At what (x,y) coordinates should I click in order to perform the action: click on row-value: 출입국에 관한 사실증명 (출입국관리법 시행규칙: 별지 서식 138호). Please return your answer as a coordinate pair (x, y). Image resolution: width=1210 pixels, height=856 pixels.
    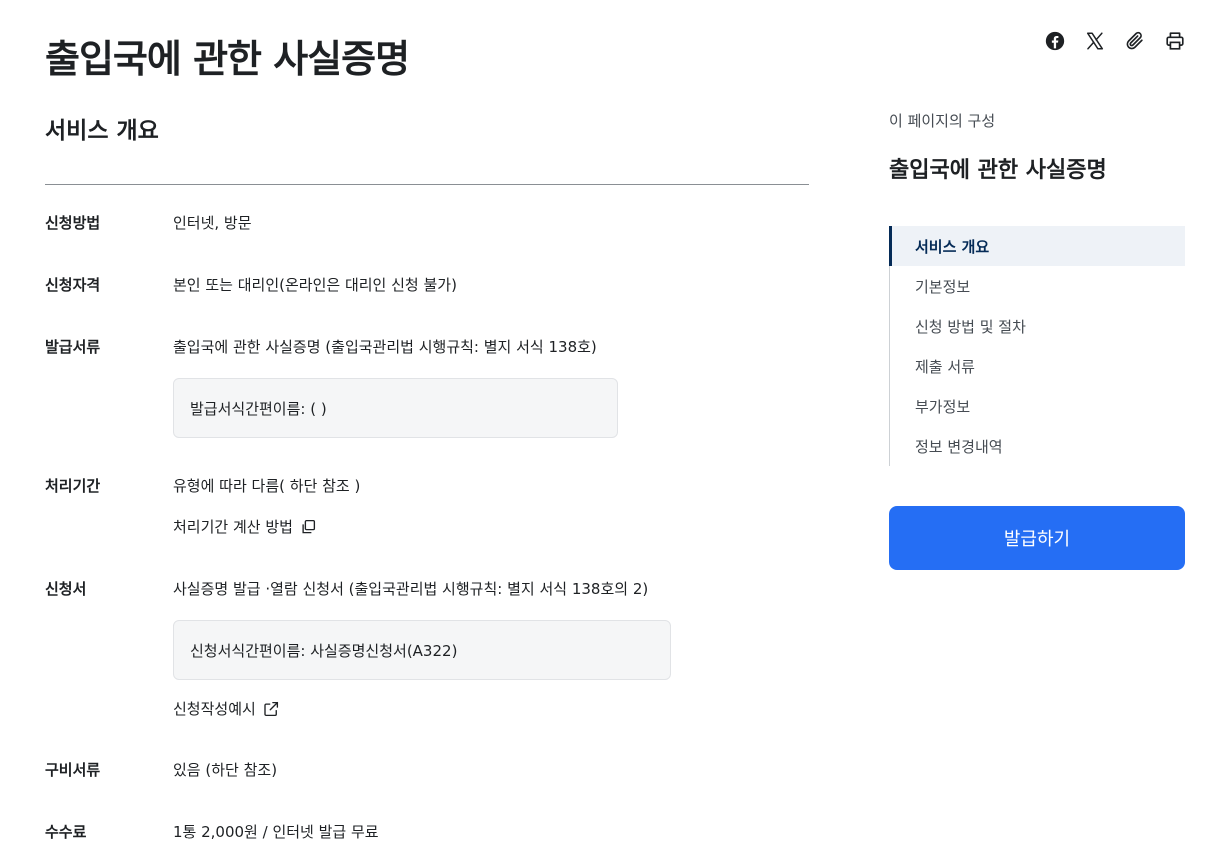
    Looking at the image, I should click on (385, 347).